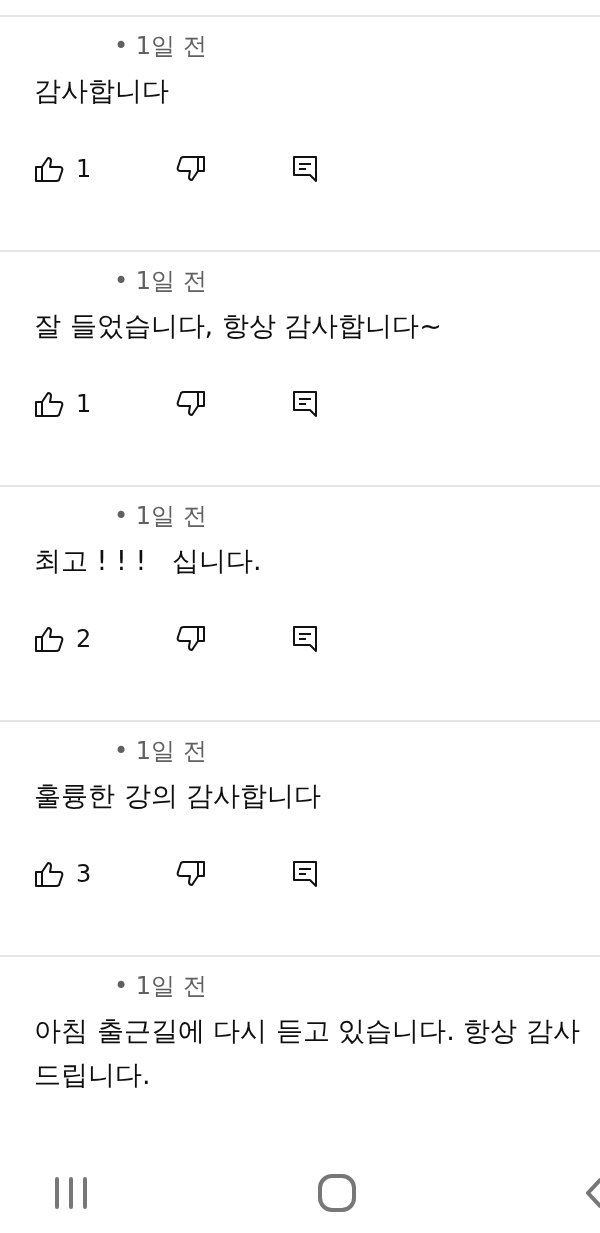  I want to click on like-count: 2, so click(84, 639).